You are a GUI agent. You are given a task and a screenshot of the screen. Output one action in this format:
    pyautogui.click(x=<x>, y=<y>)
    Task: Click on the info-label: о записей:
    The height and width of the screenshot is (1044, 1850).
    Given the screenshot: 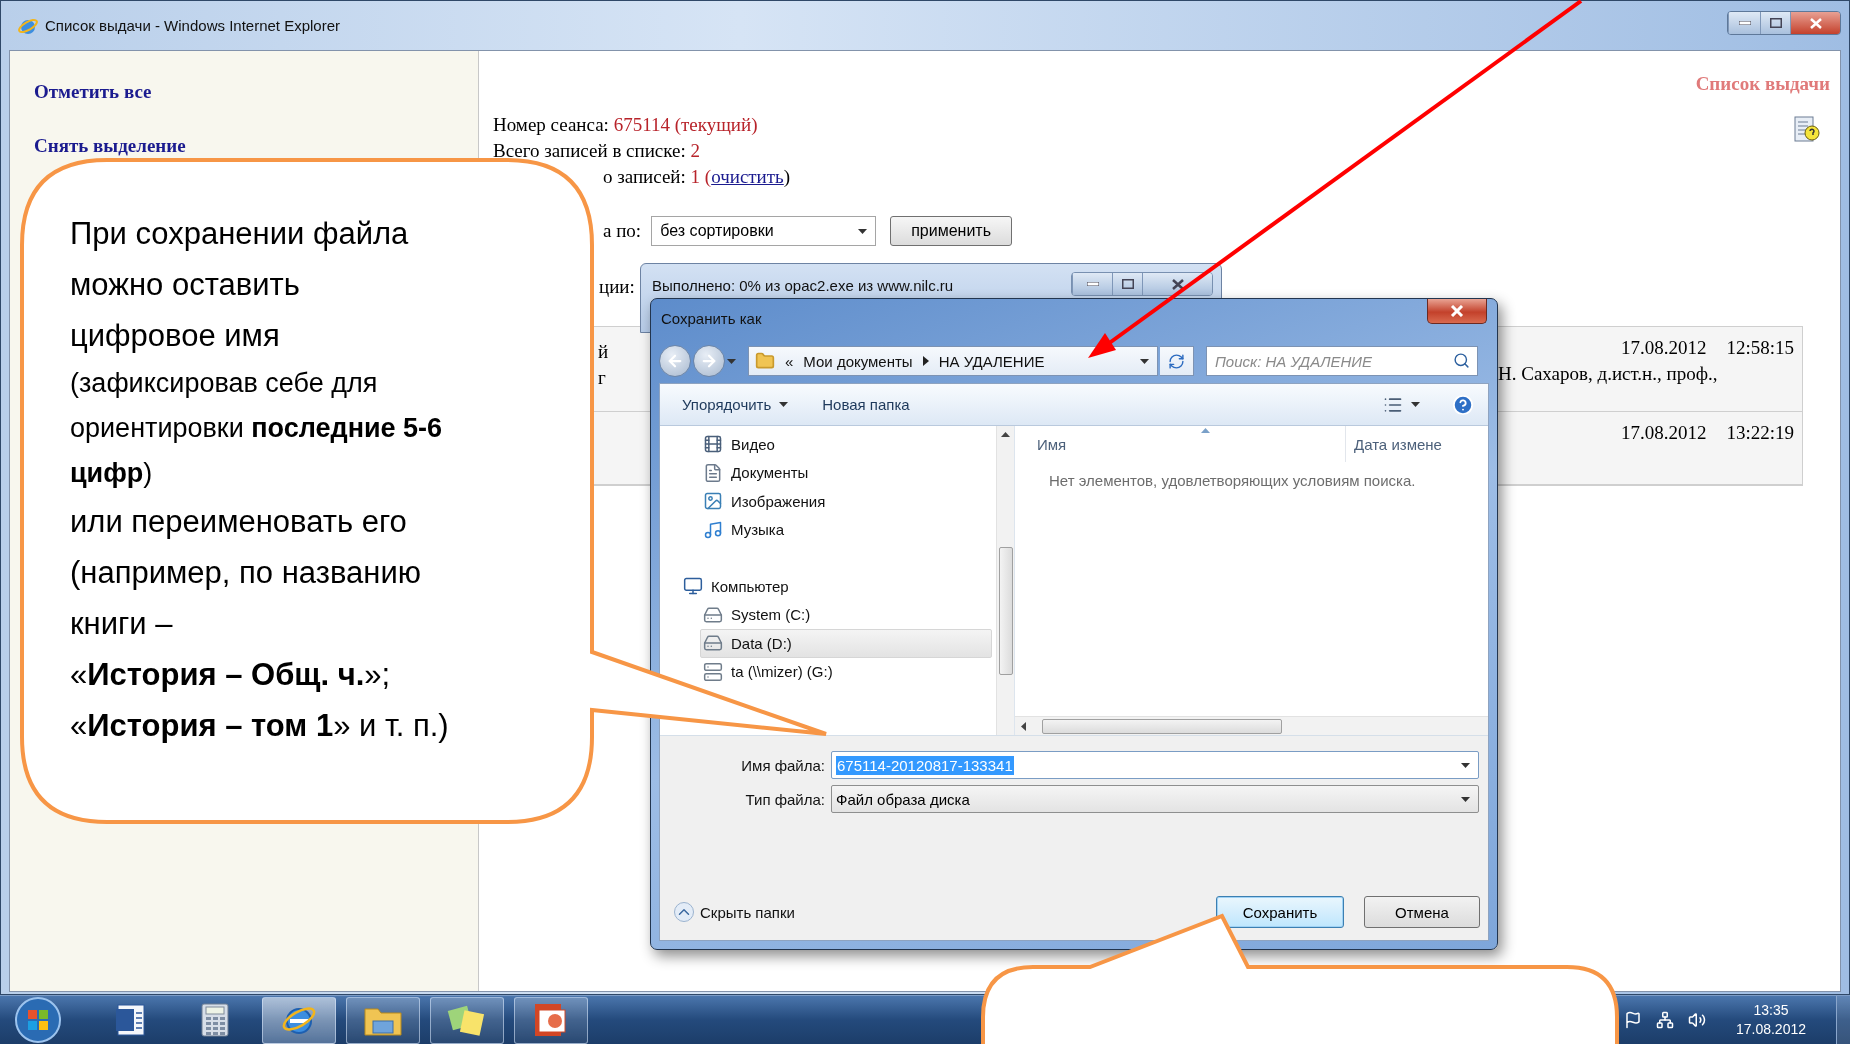 What is the action you would take?
    pyautogui.click(x=644, y=176)
    